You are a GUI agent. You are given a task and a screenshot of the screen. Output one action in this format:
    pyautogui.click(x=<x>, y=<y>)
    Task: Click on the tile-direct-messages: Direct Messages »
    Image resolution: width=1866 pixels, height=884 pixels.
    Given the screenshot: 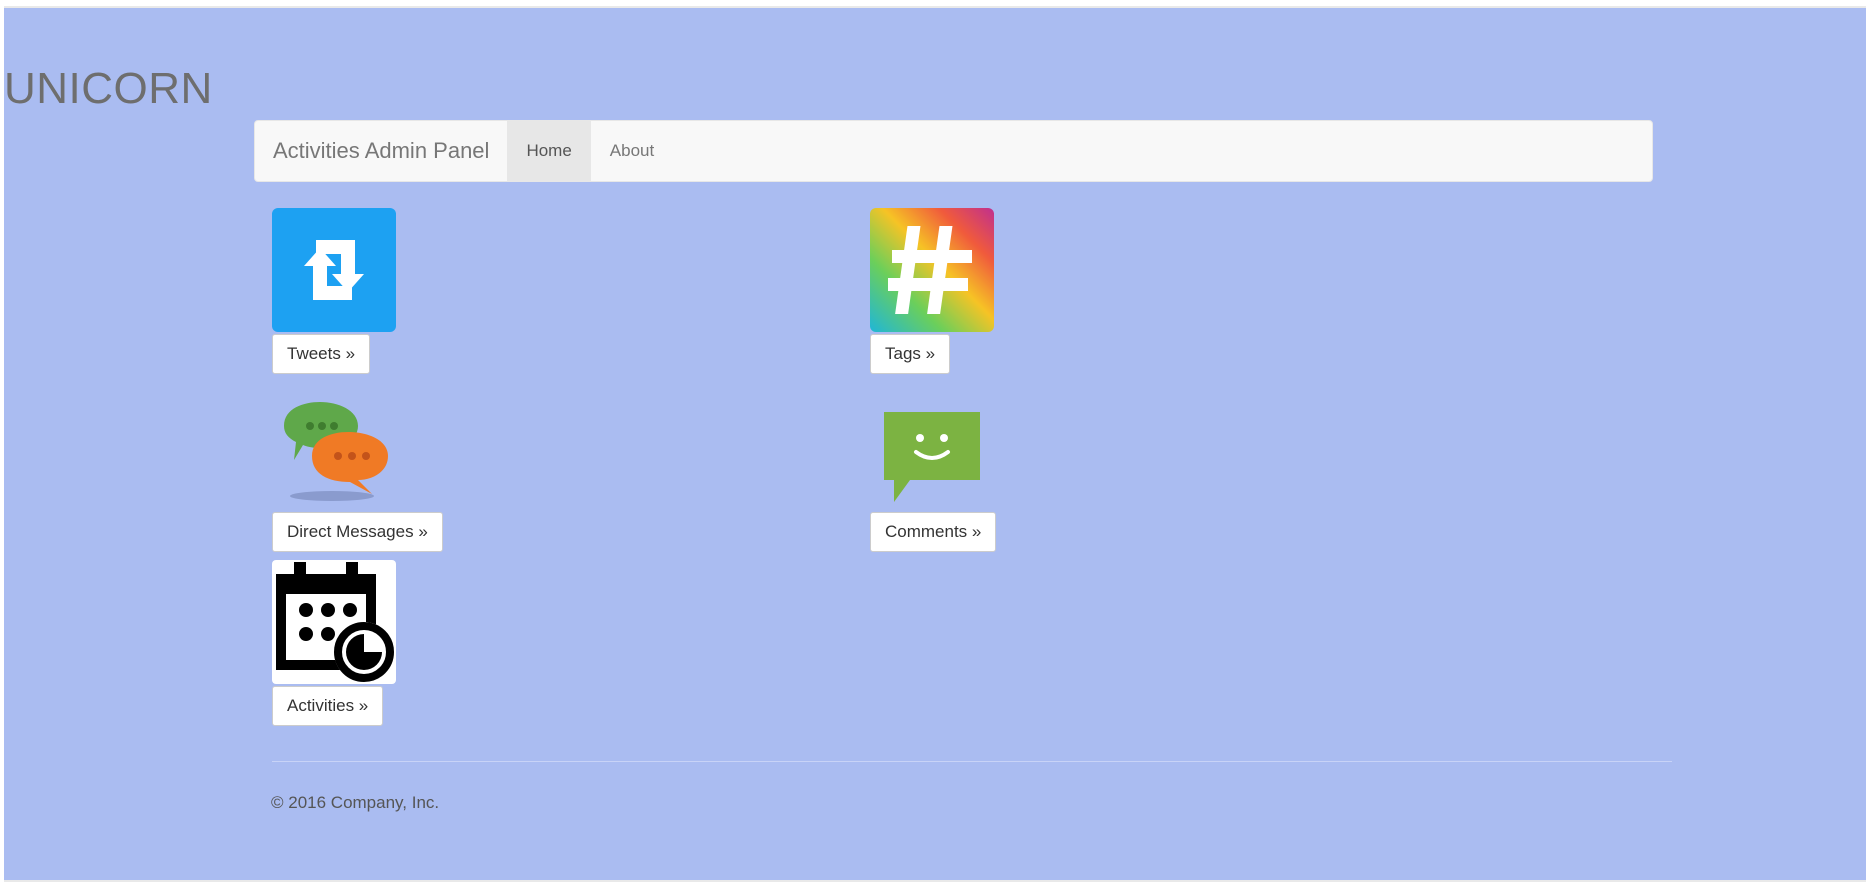 What is the action you would take?
    pyautogui.click(x=357, y=474)
    